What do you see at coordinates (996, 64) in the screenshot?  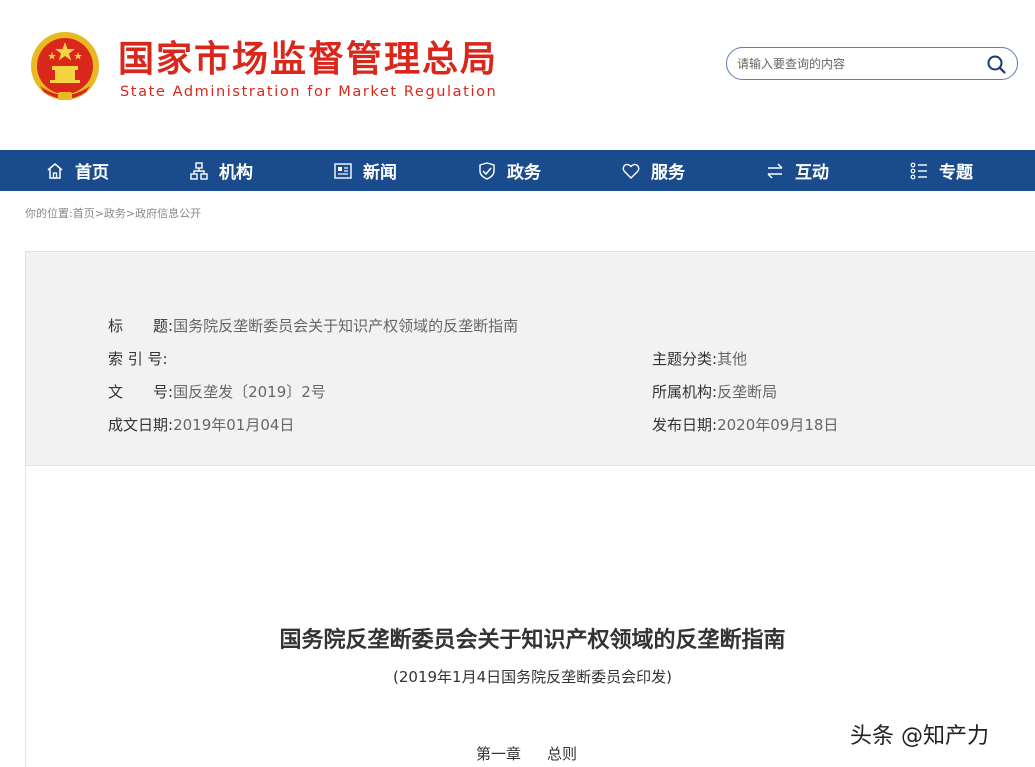 I see `search-icon` at bounding box center [996, 64].